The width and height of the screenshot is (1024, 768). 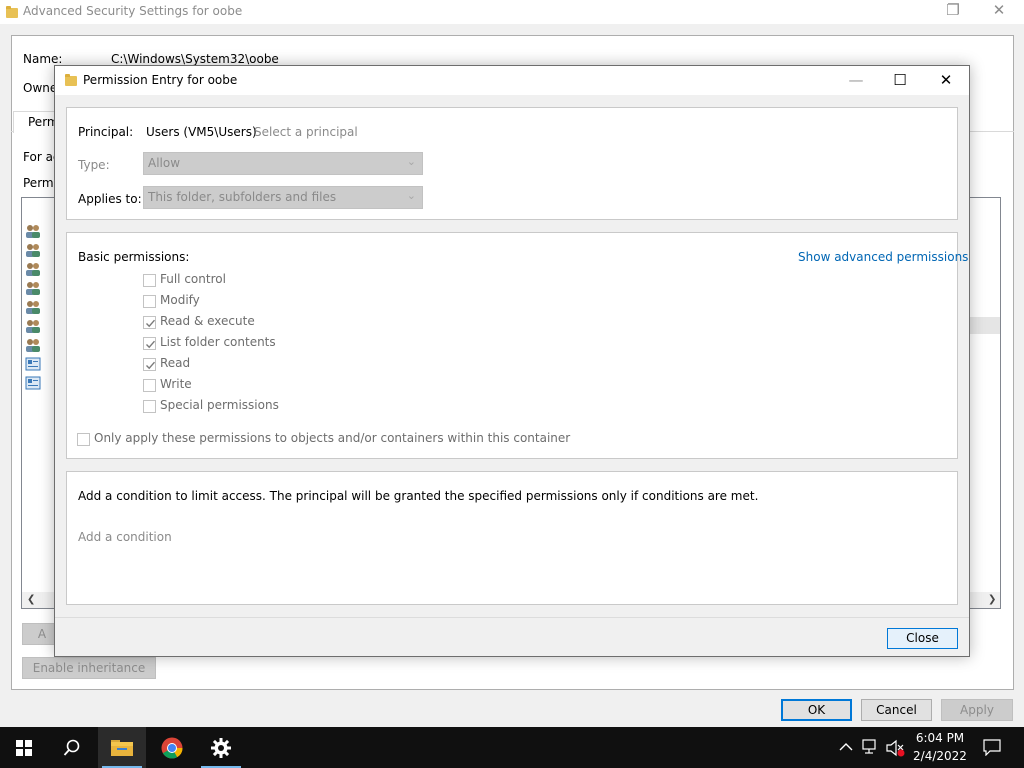 What do you see at coordinates (175, 363) in the screenshot?
I see `permission-label: Read` at bounding box center [175, 363].